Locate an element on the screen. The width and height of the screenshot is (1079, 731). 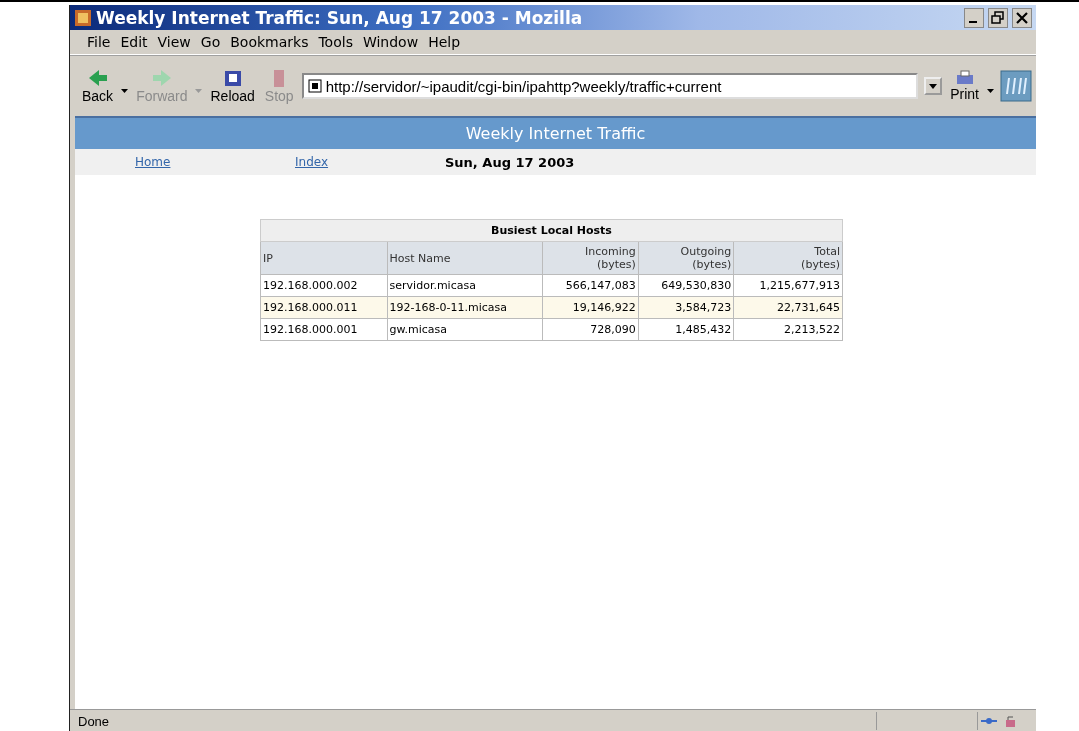
page-icon is located at coordinates (314, 86).